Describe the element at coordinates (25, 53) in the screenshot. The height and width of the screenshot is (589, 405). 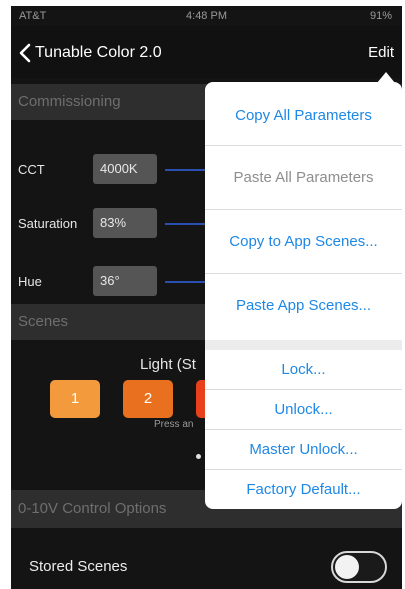
I see `chevron-left-icon` at that location.